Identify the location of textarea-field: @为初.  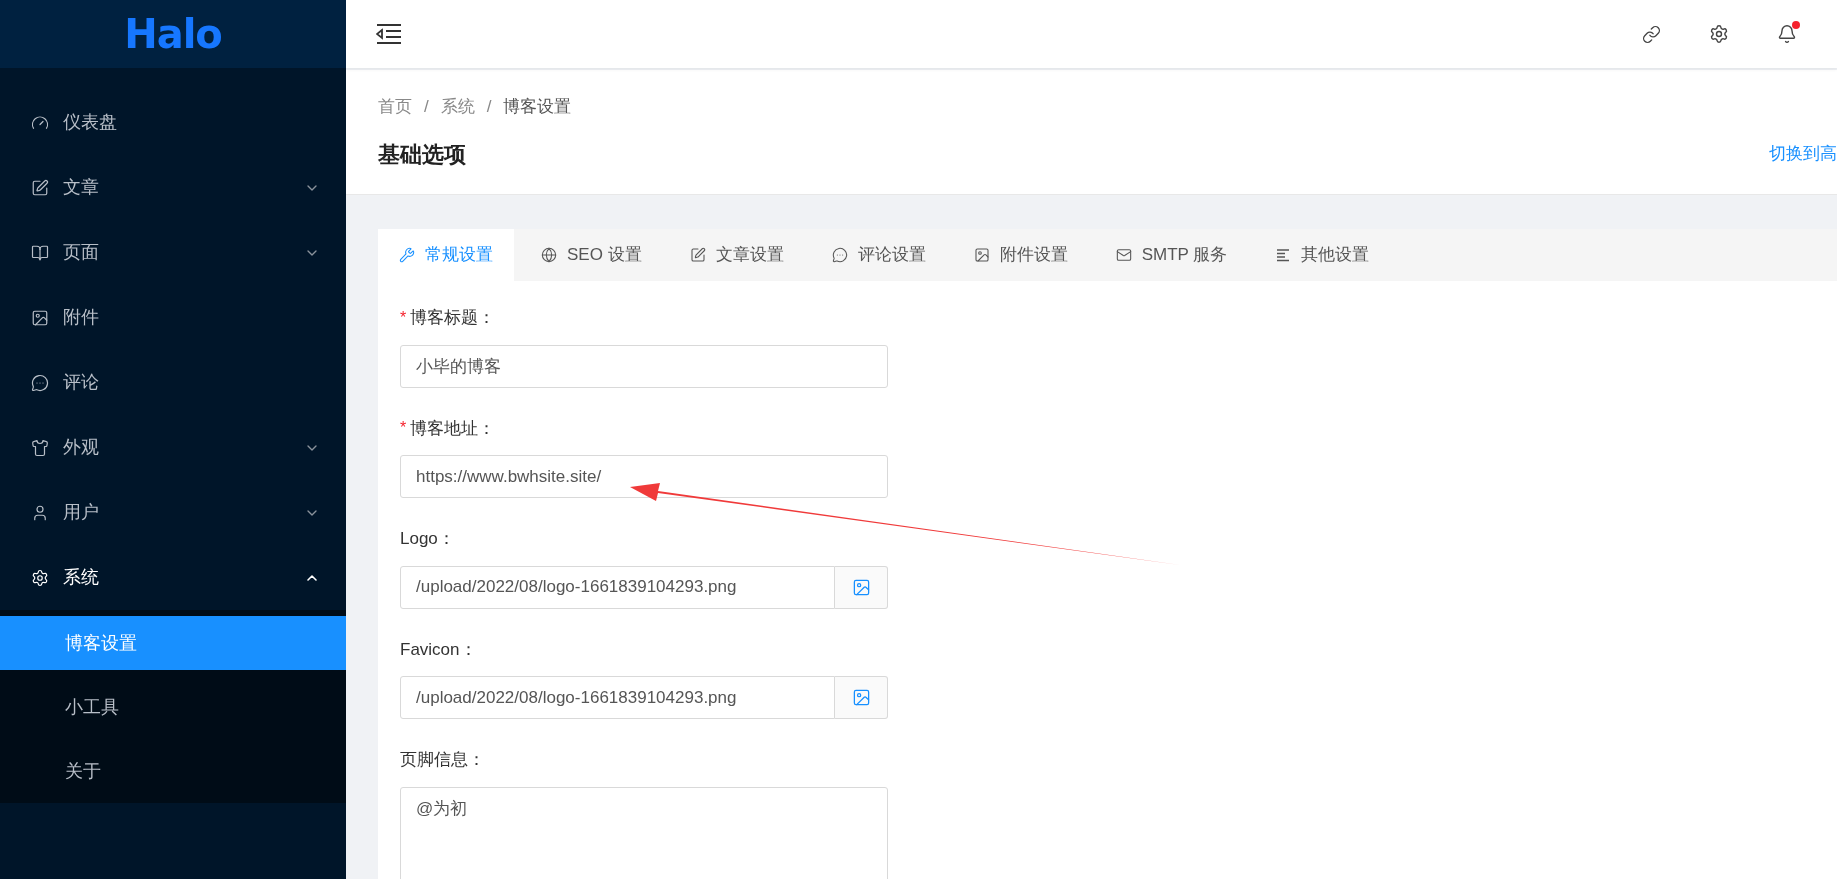
(644, 832).